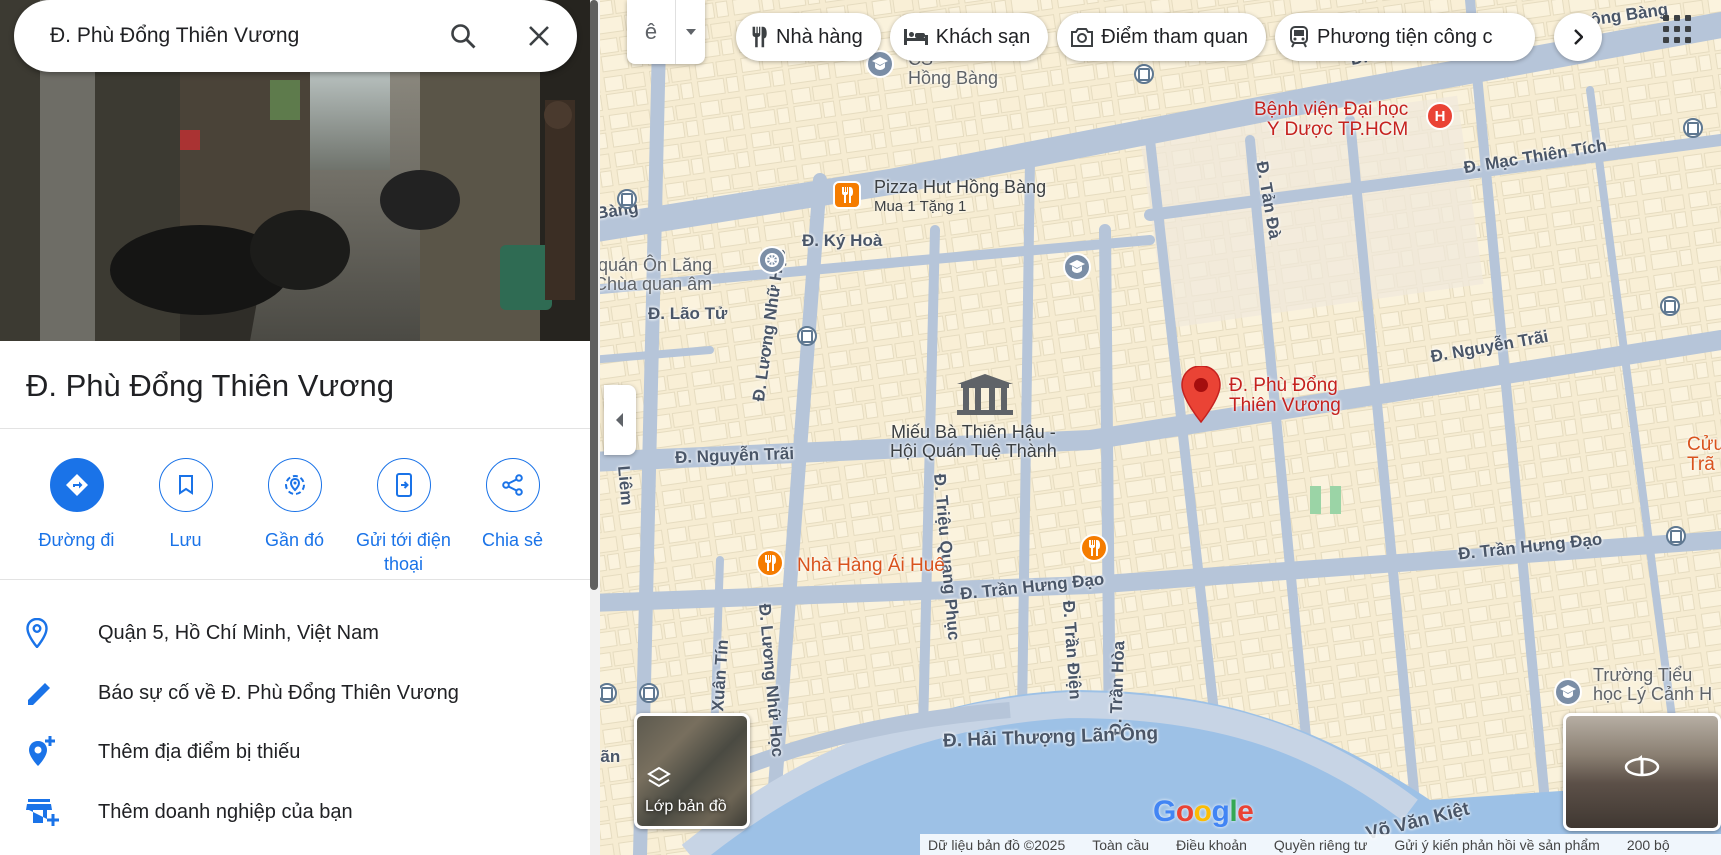  I want to click on search-box: Đ. Phù Đổng Thiên Vương, so click(295, 36).